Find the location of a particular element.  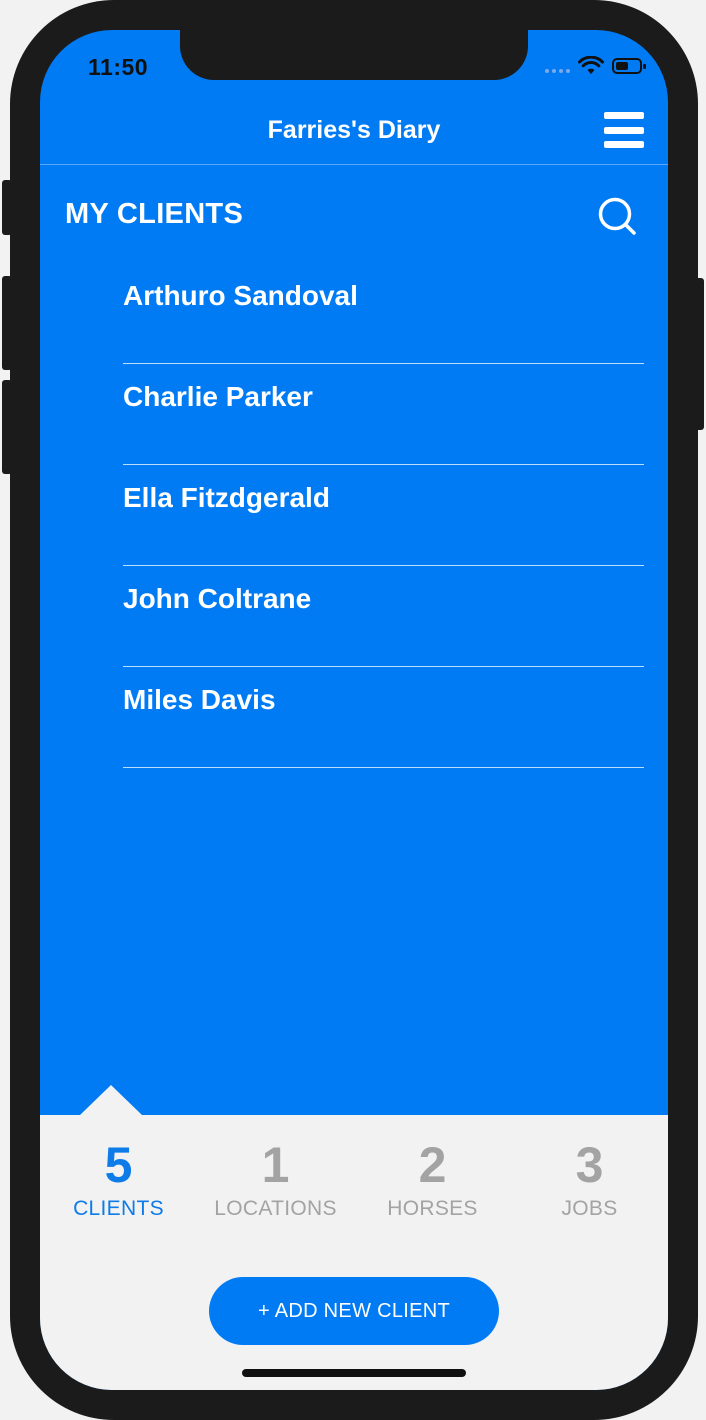

tab-horses: 2 HORSES is located at coordinates (432, 1179).